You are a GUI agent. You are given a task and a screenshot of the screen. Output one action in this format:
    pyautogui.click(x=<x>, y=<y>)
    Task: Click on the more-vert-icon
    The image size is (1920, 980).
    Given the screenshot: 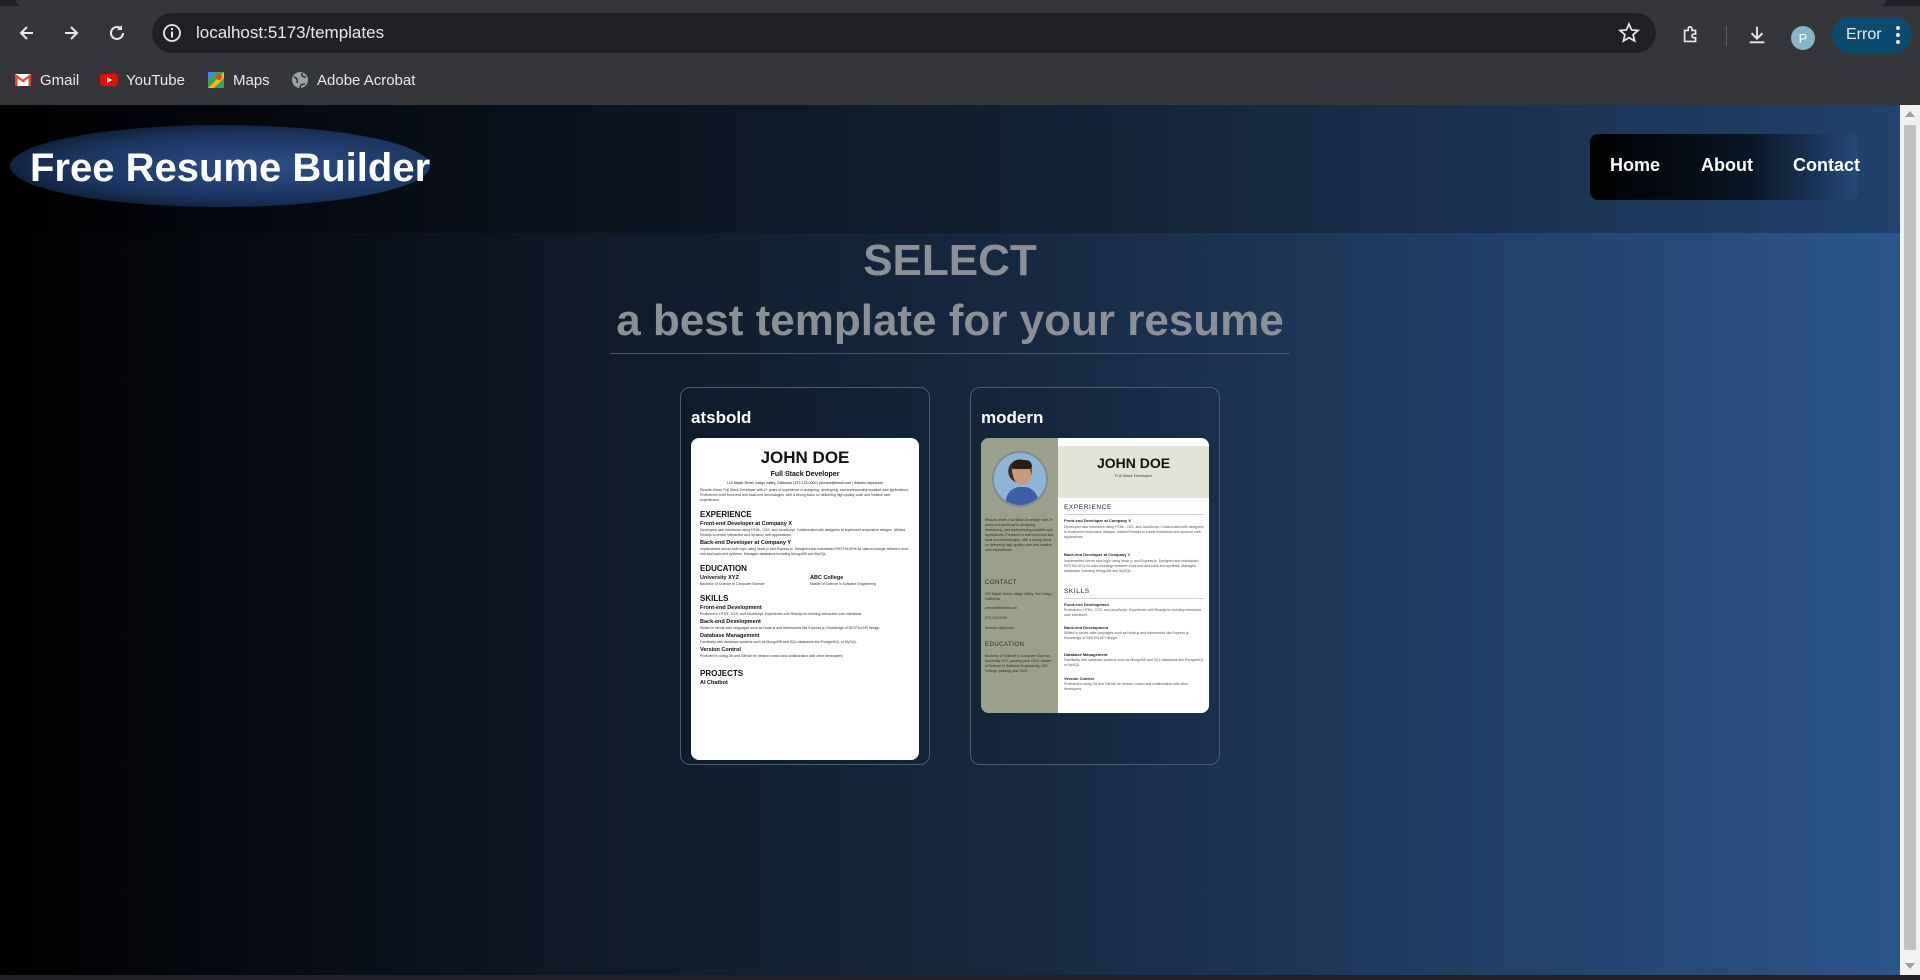 What is the action you would take?
    pyautogui.click(x=1898, y=35)
    